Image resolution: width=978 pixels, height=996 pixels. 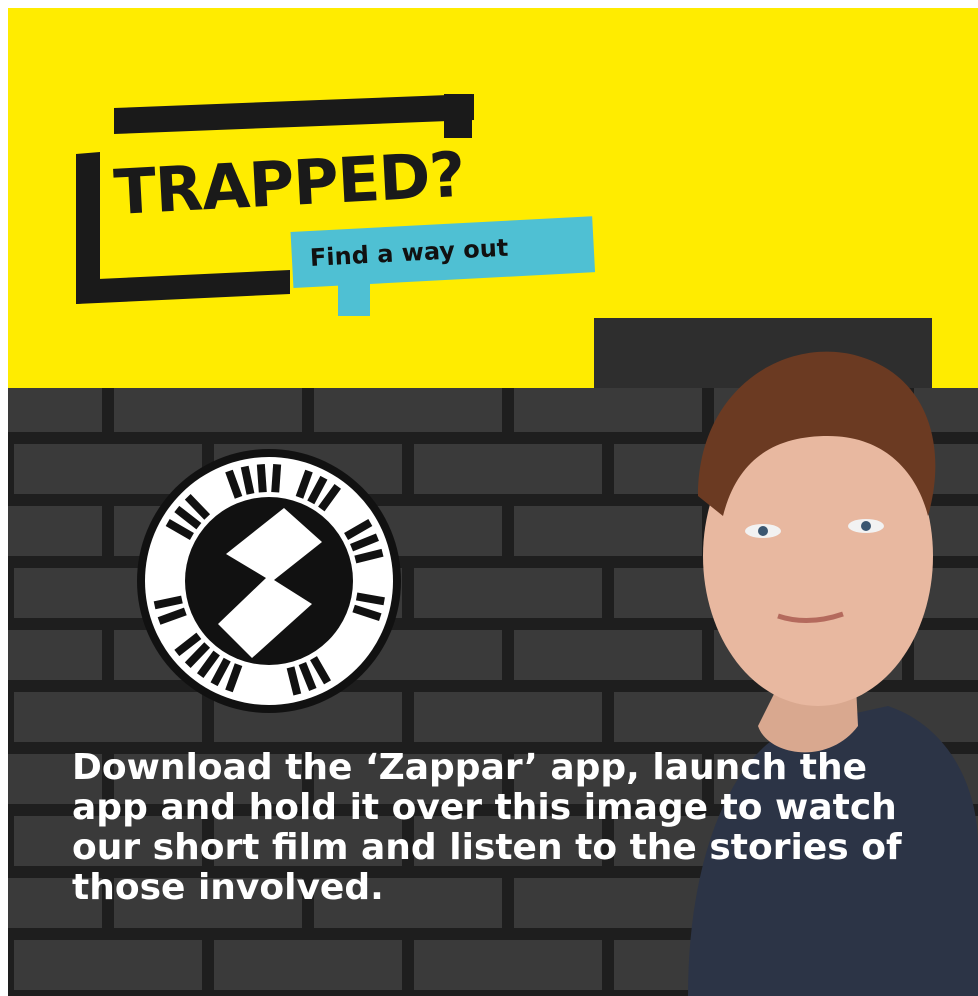 What do you see at coordinates (458, 116) in the screenshot?
I see `logo-top-right-bracket` at bounding box center [458, 116].